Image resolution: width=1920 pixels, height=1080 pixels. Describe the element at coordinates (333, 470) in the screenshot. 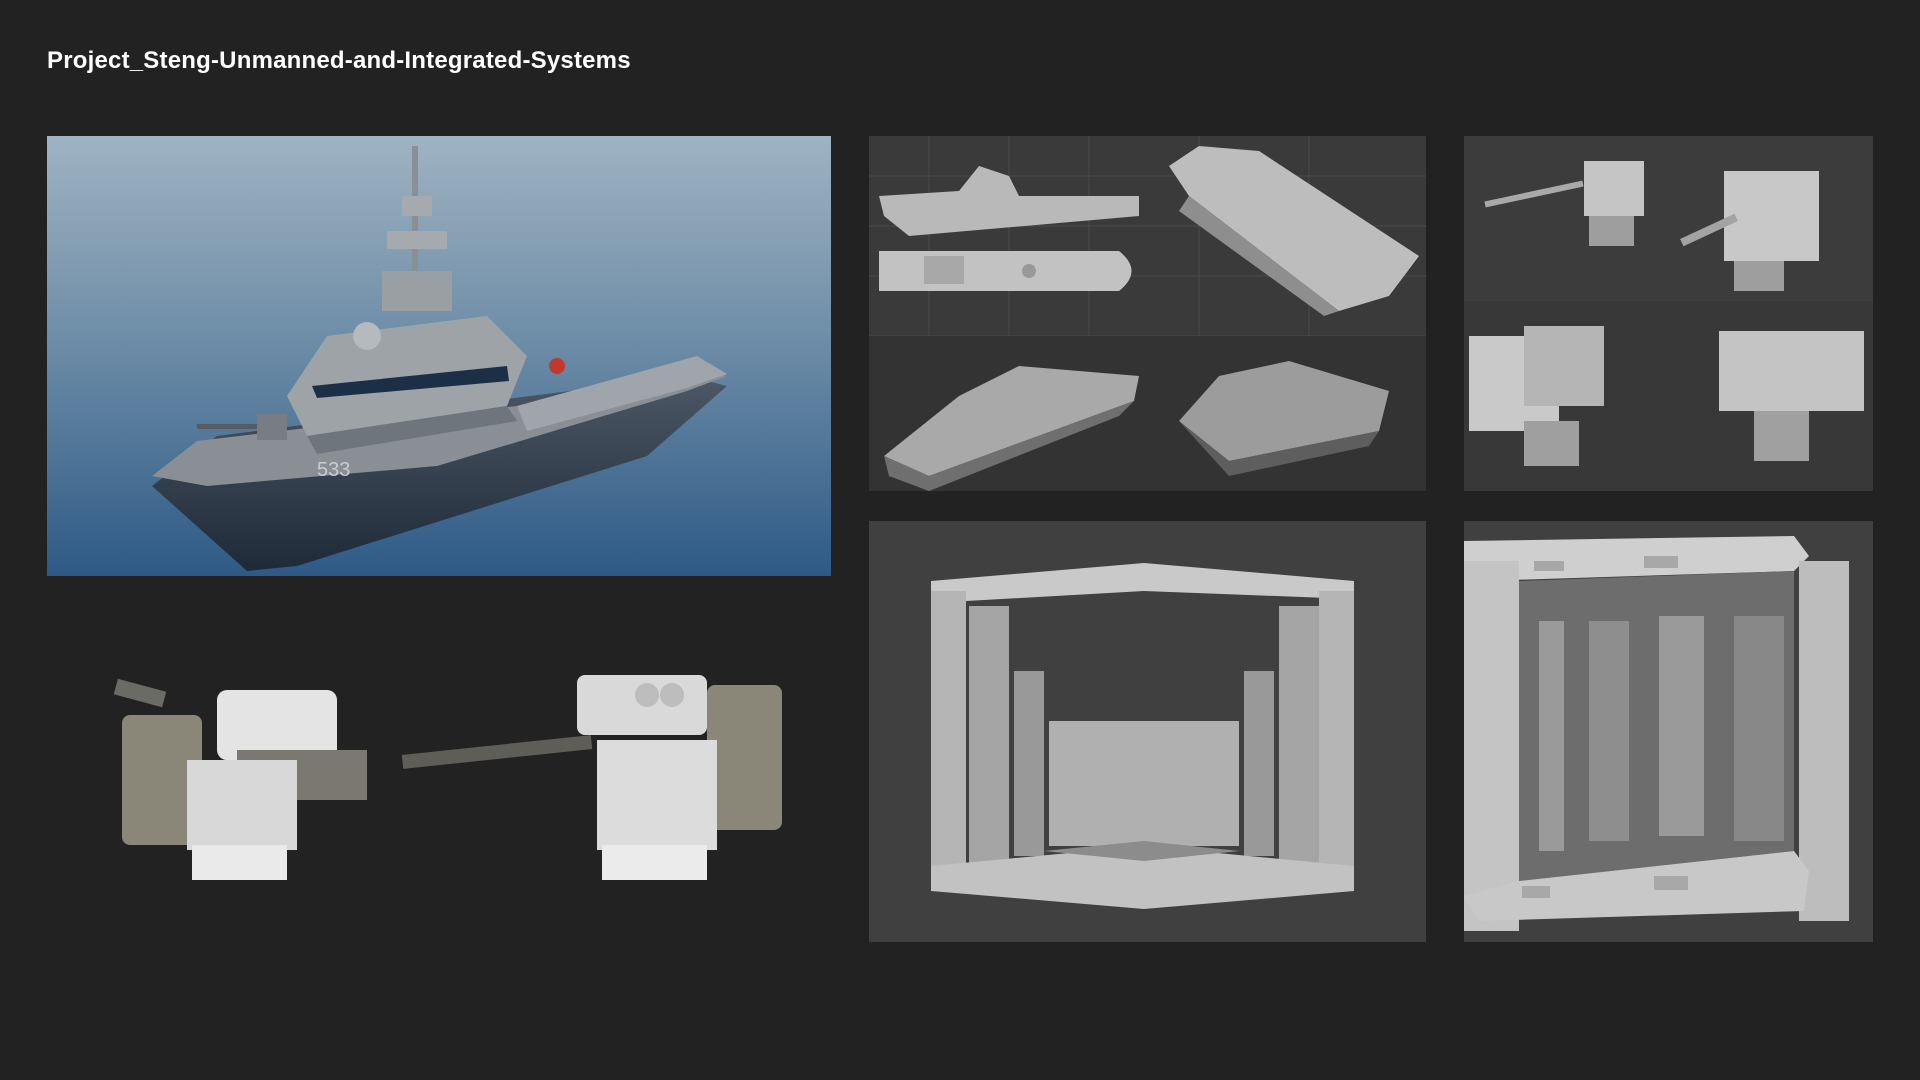

I see `hull-number: 533` at that location.